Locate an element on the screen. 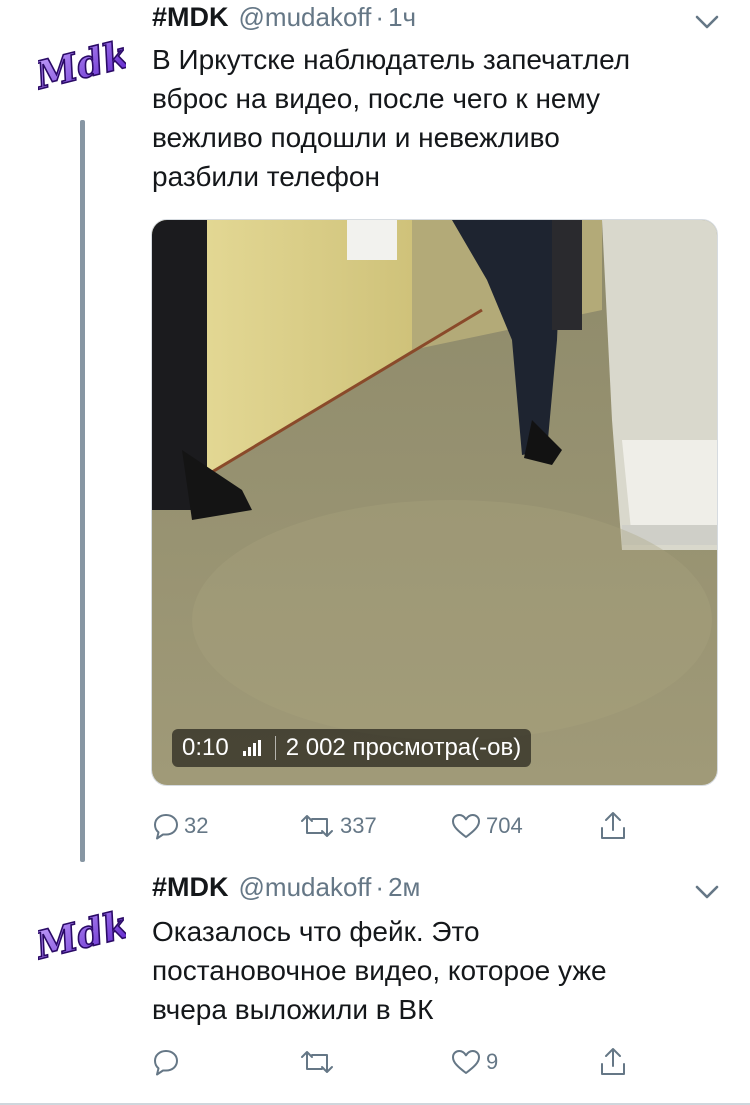 This screenshot has width=750, height=1105. tweet-header: #MDK @mudakoff · 2м is located at coordinates (286, 890).